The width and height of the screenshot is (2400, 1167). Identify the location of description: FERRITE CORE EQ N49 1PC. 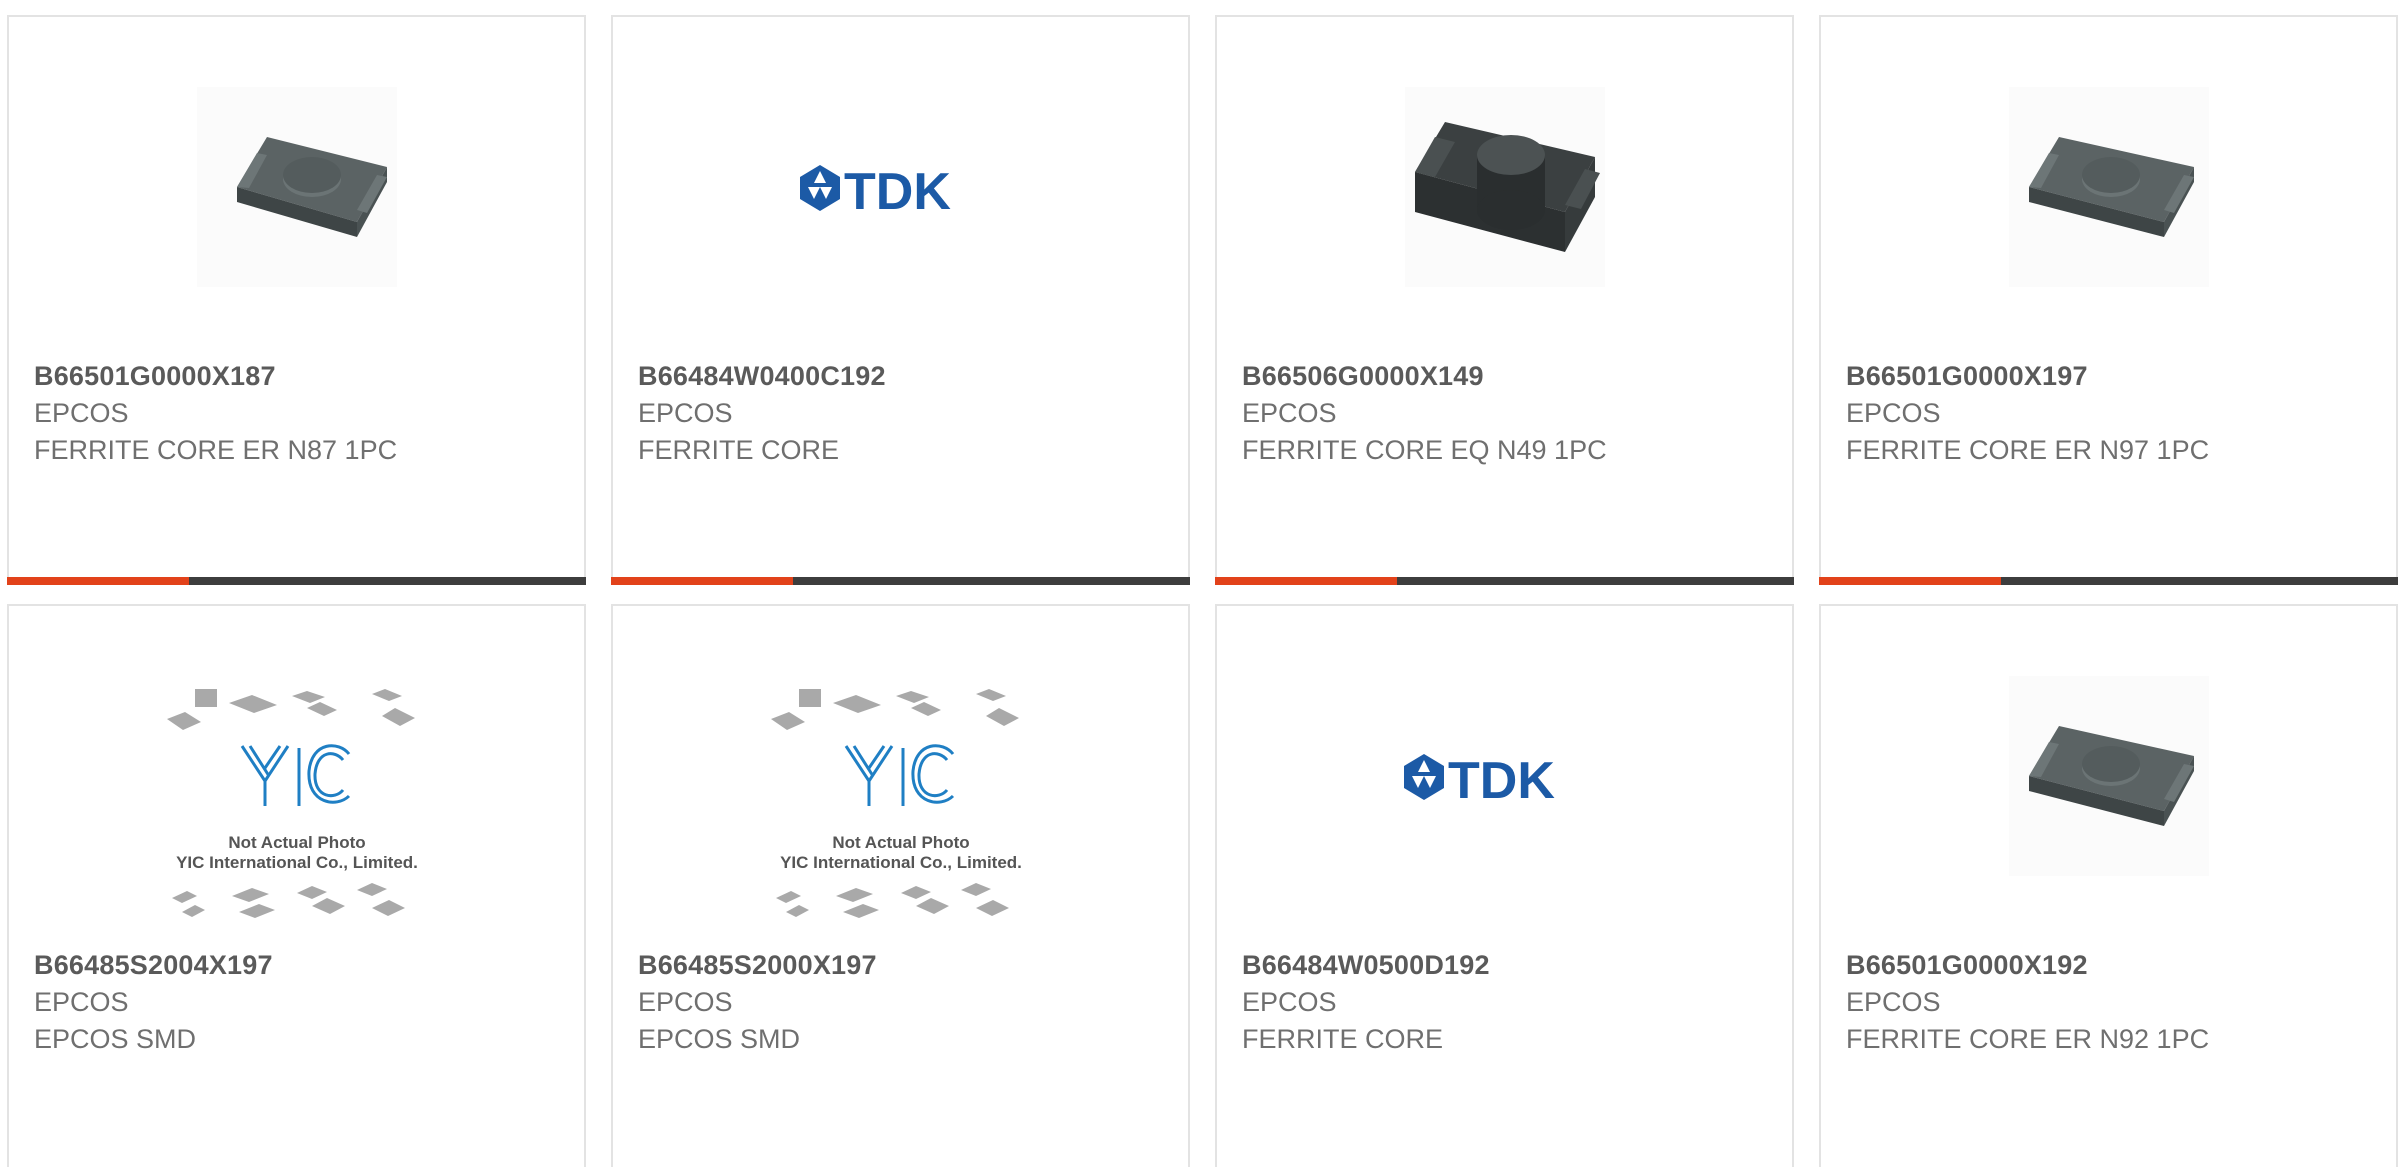
(1424, 450).